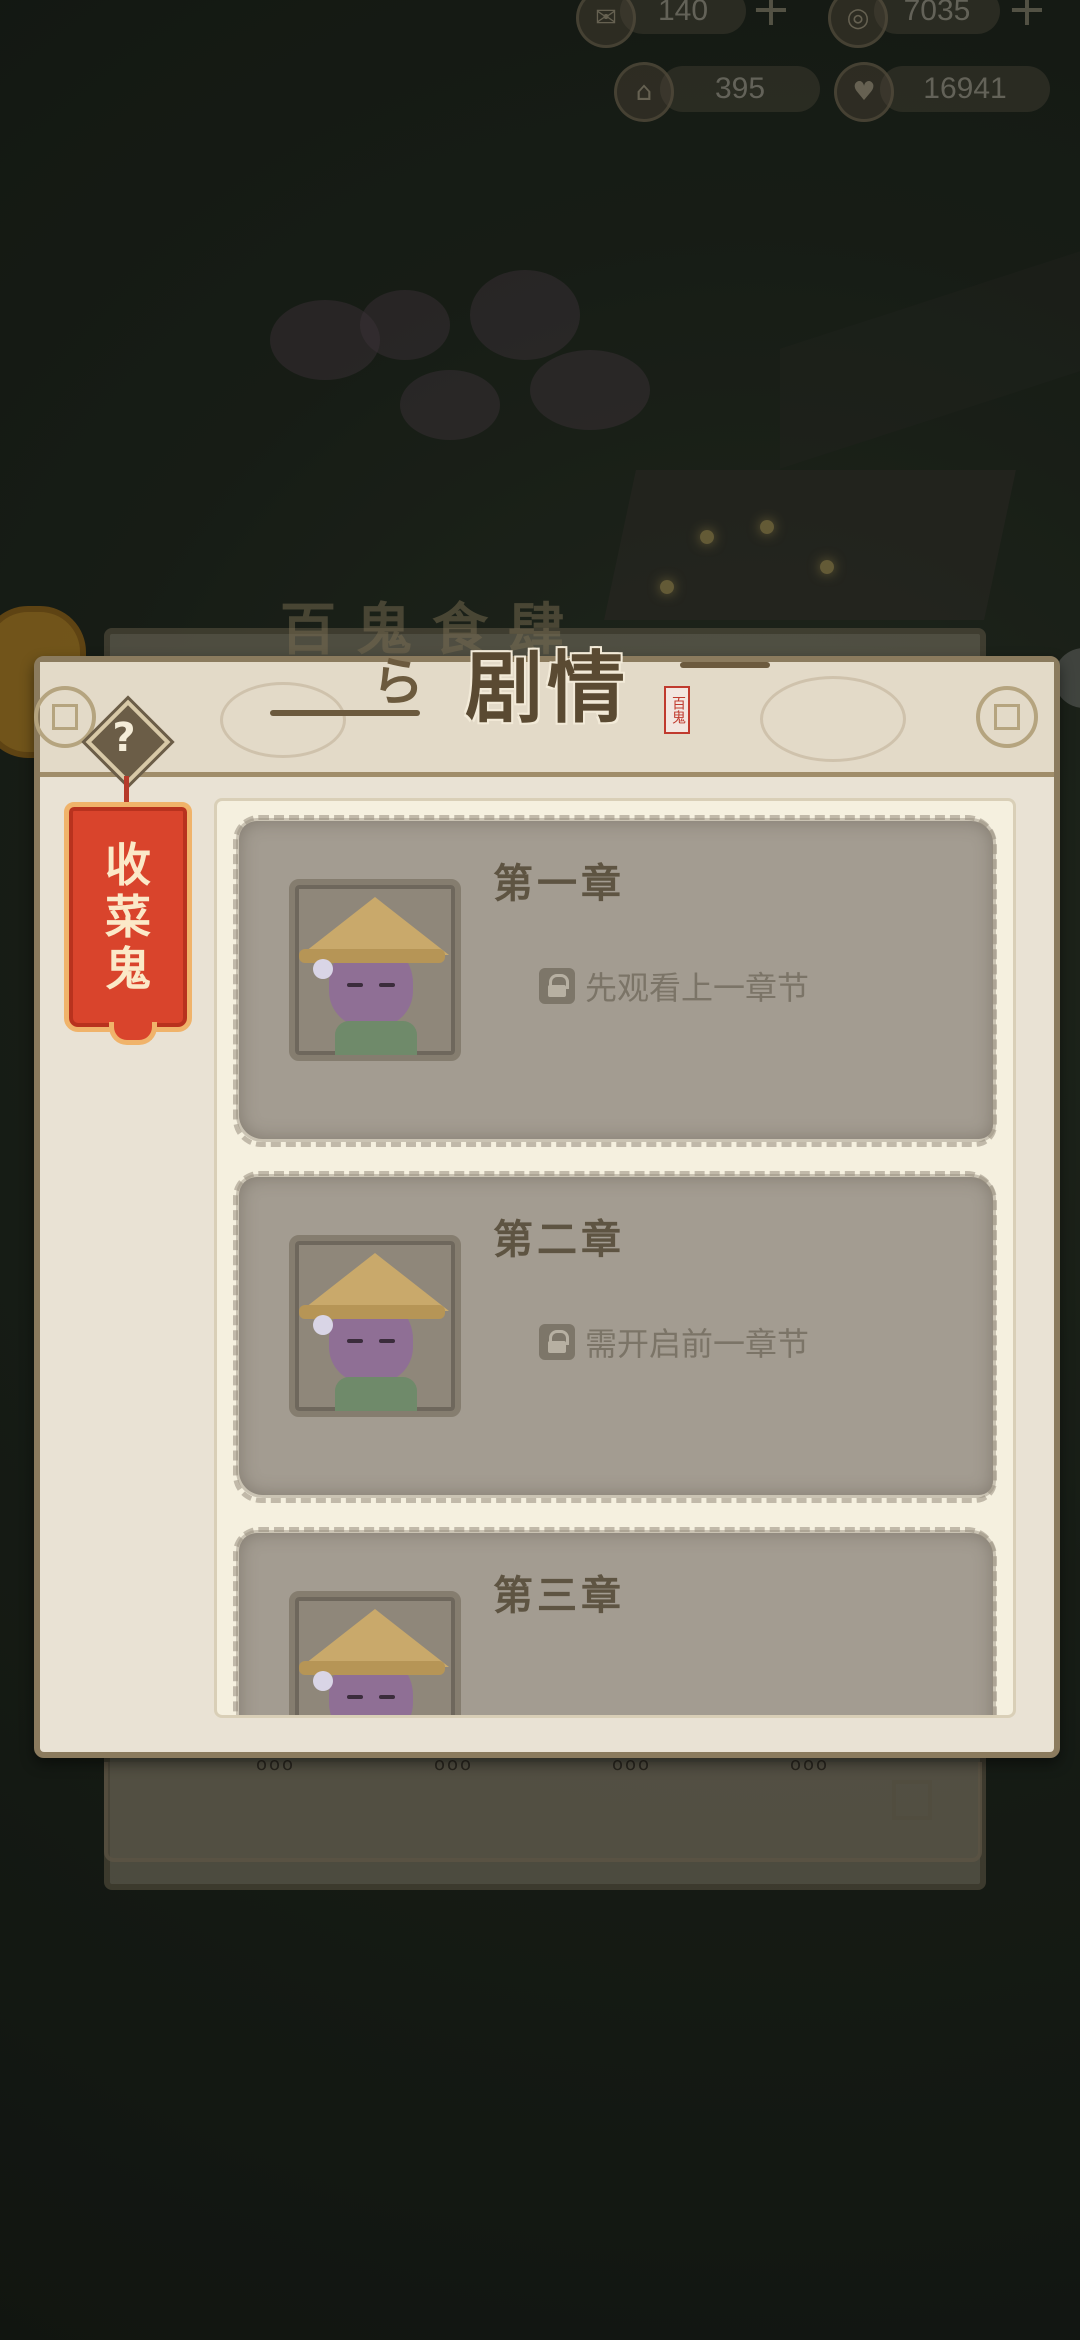  I want to click on chapter-card: 第三章, so click(615, 1621).